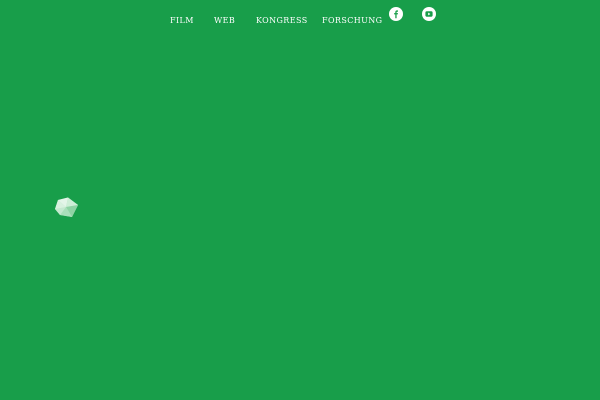 The width and height of the screenshot is (600, 400). Describe the element at coordinates (182, 21) in the screenshot. I see `nav-link-film: FILM` at that location.